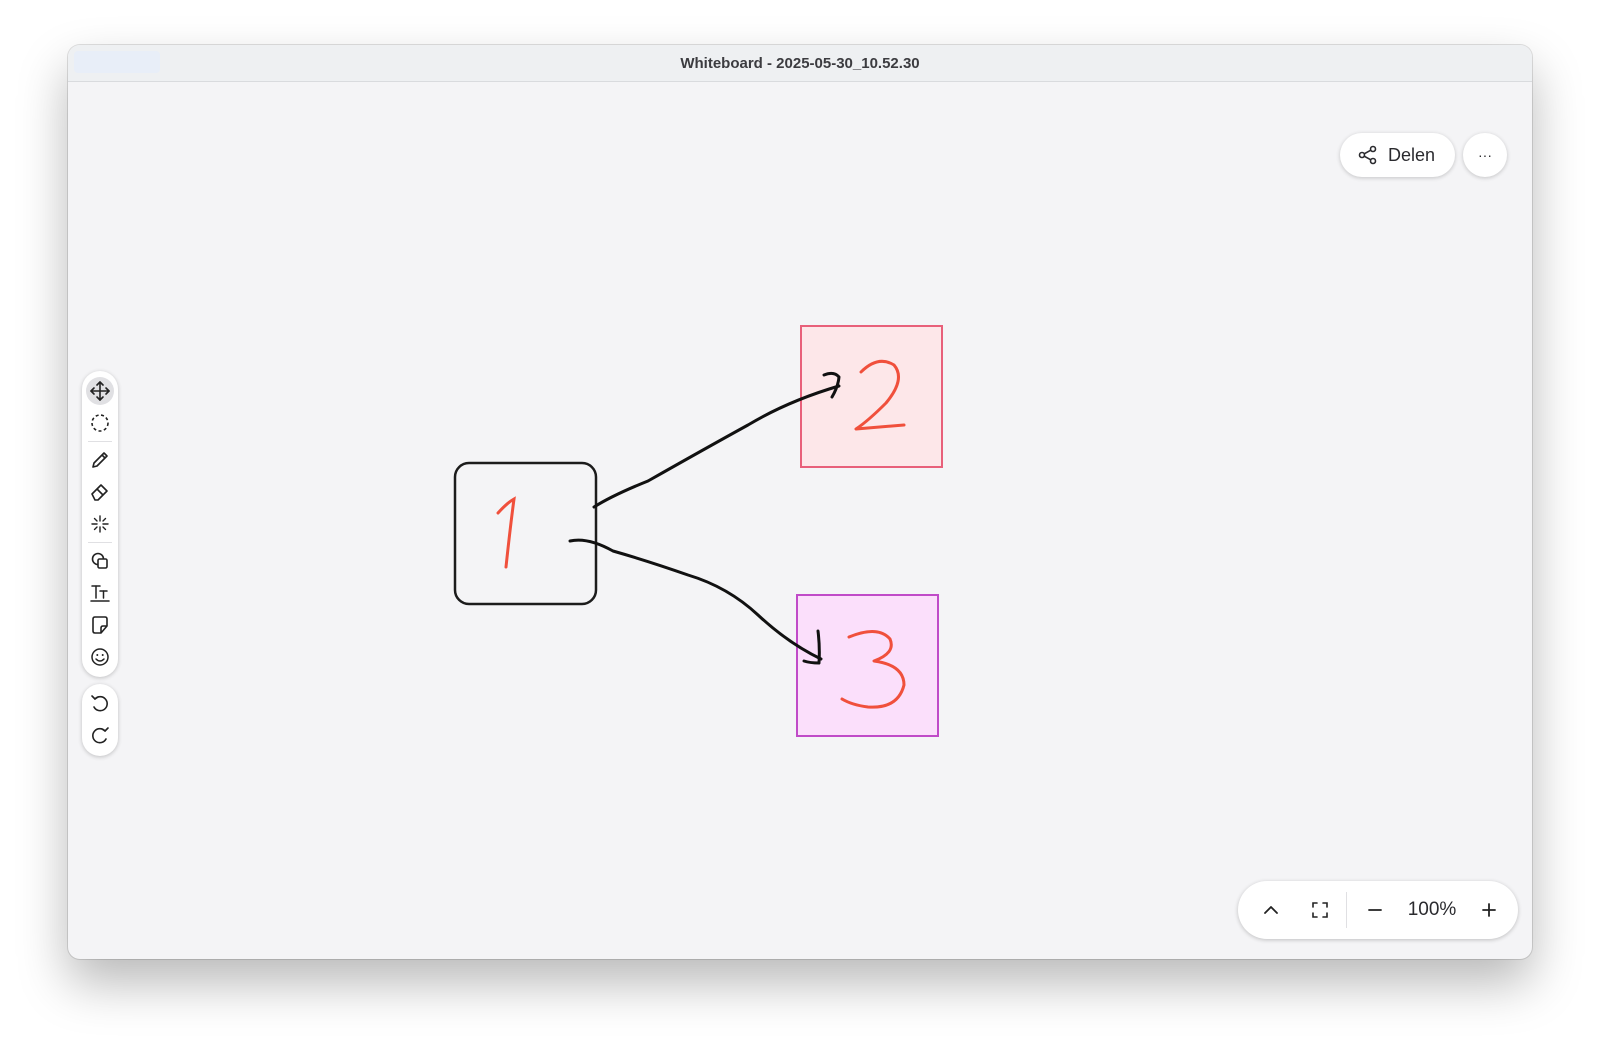 This screenshot has height=1049, width=1600. I want to click on node-3-box, so click(867, 665).